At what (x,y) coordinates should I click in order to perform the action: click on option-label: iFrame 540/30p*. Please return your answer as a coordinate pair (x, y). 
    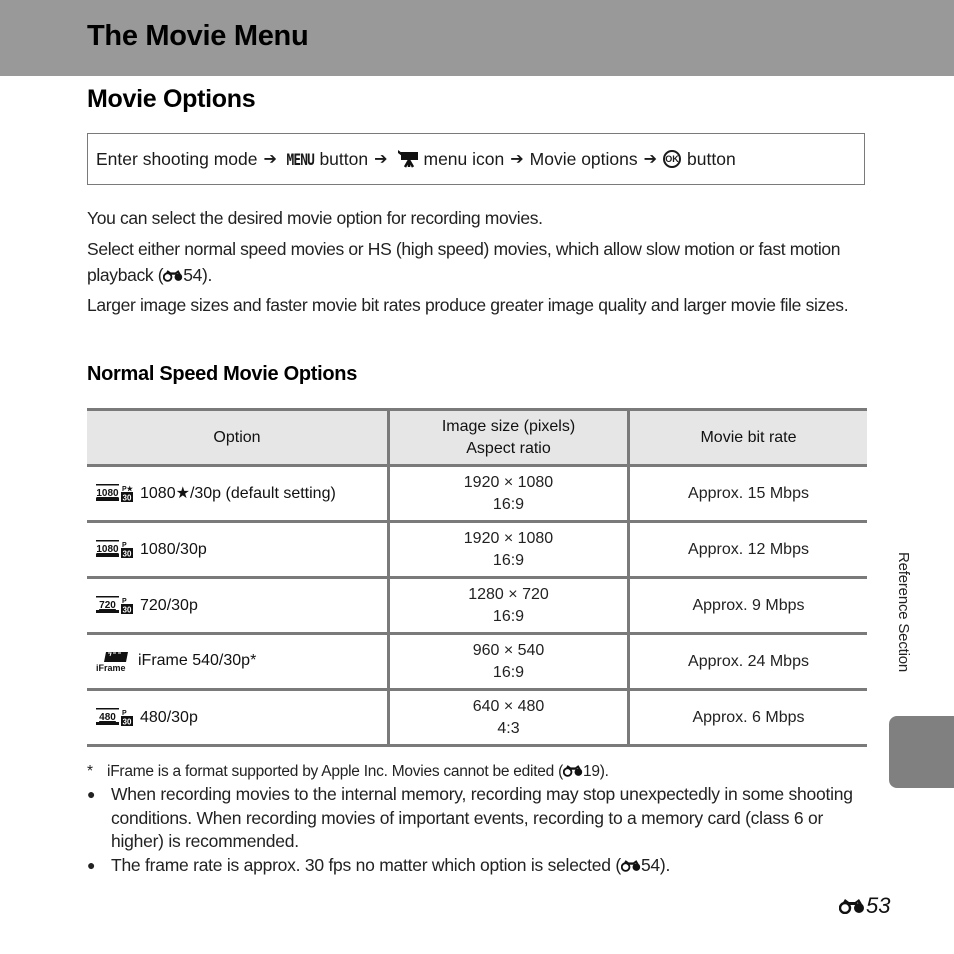
    Looking at the image, I should click on (197, 661).